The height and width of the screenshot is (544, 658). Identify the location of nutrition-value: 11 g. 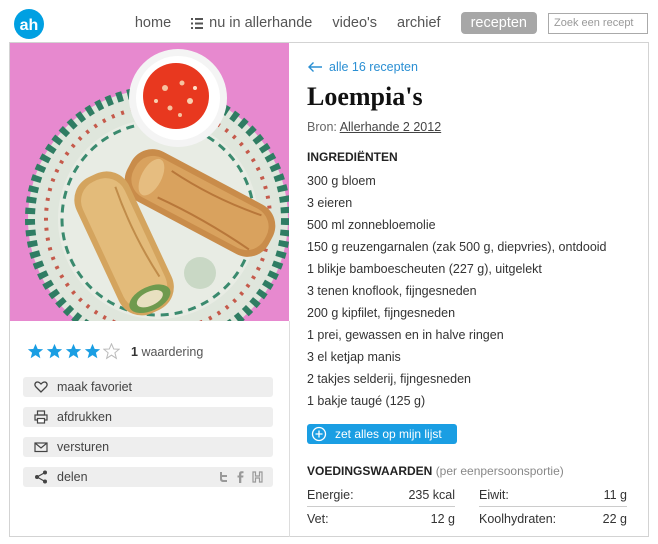
(615, 494).